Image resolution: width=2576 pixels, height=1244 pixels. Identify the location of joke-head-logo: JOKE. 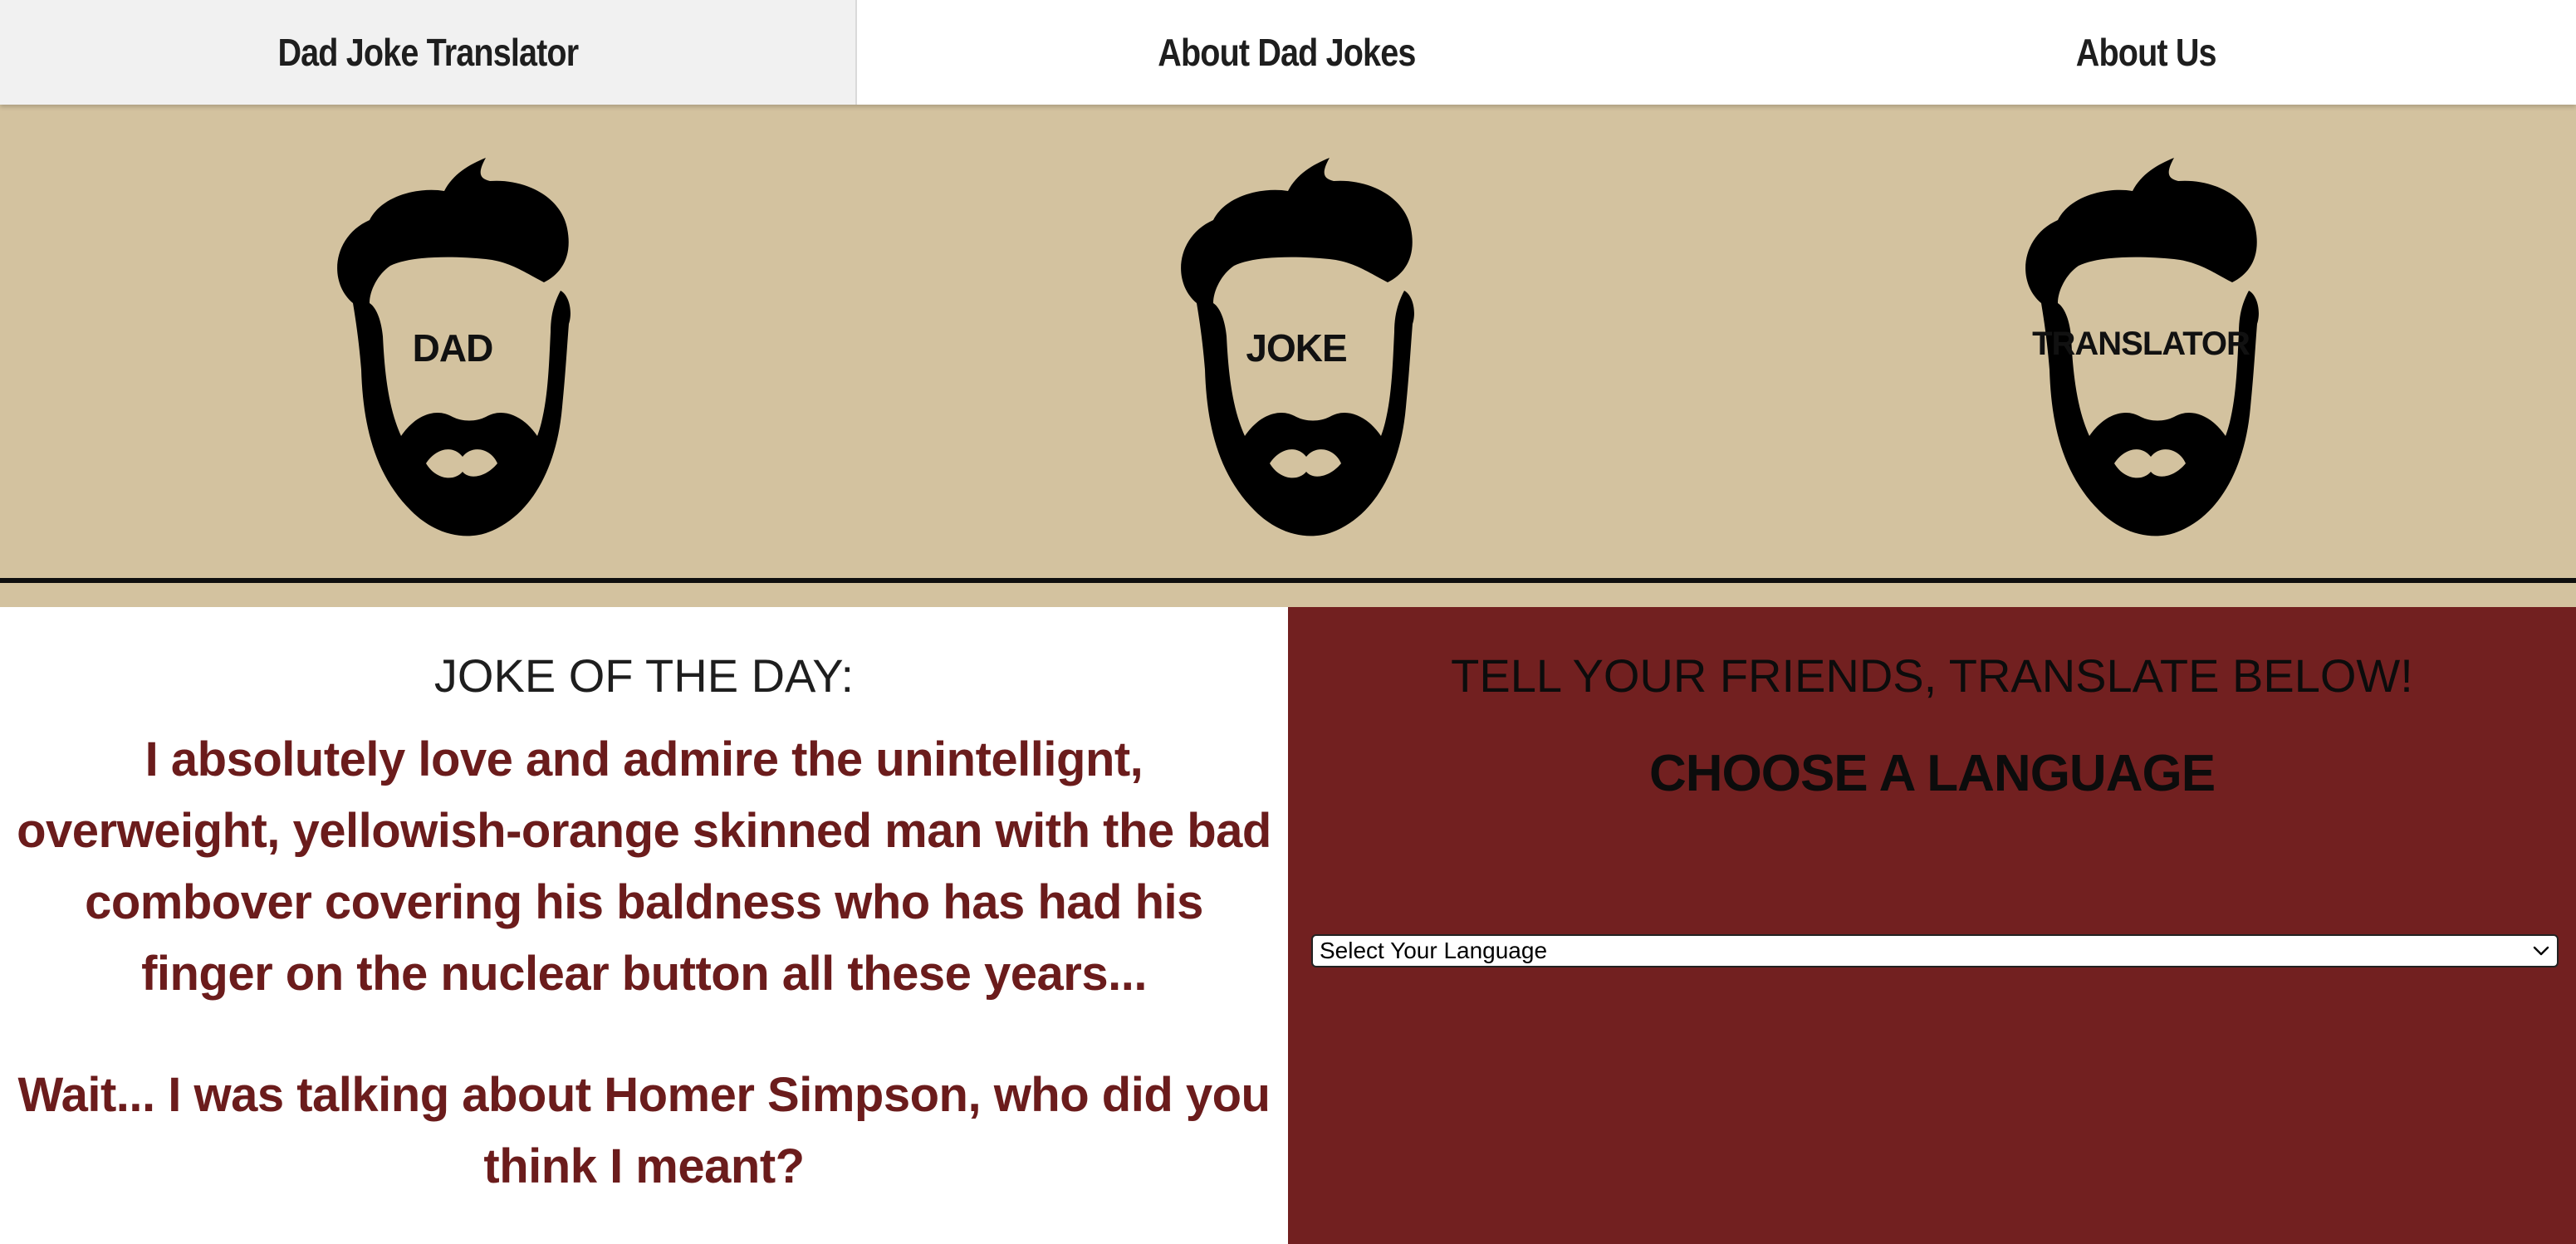
(1296, 349).